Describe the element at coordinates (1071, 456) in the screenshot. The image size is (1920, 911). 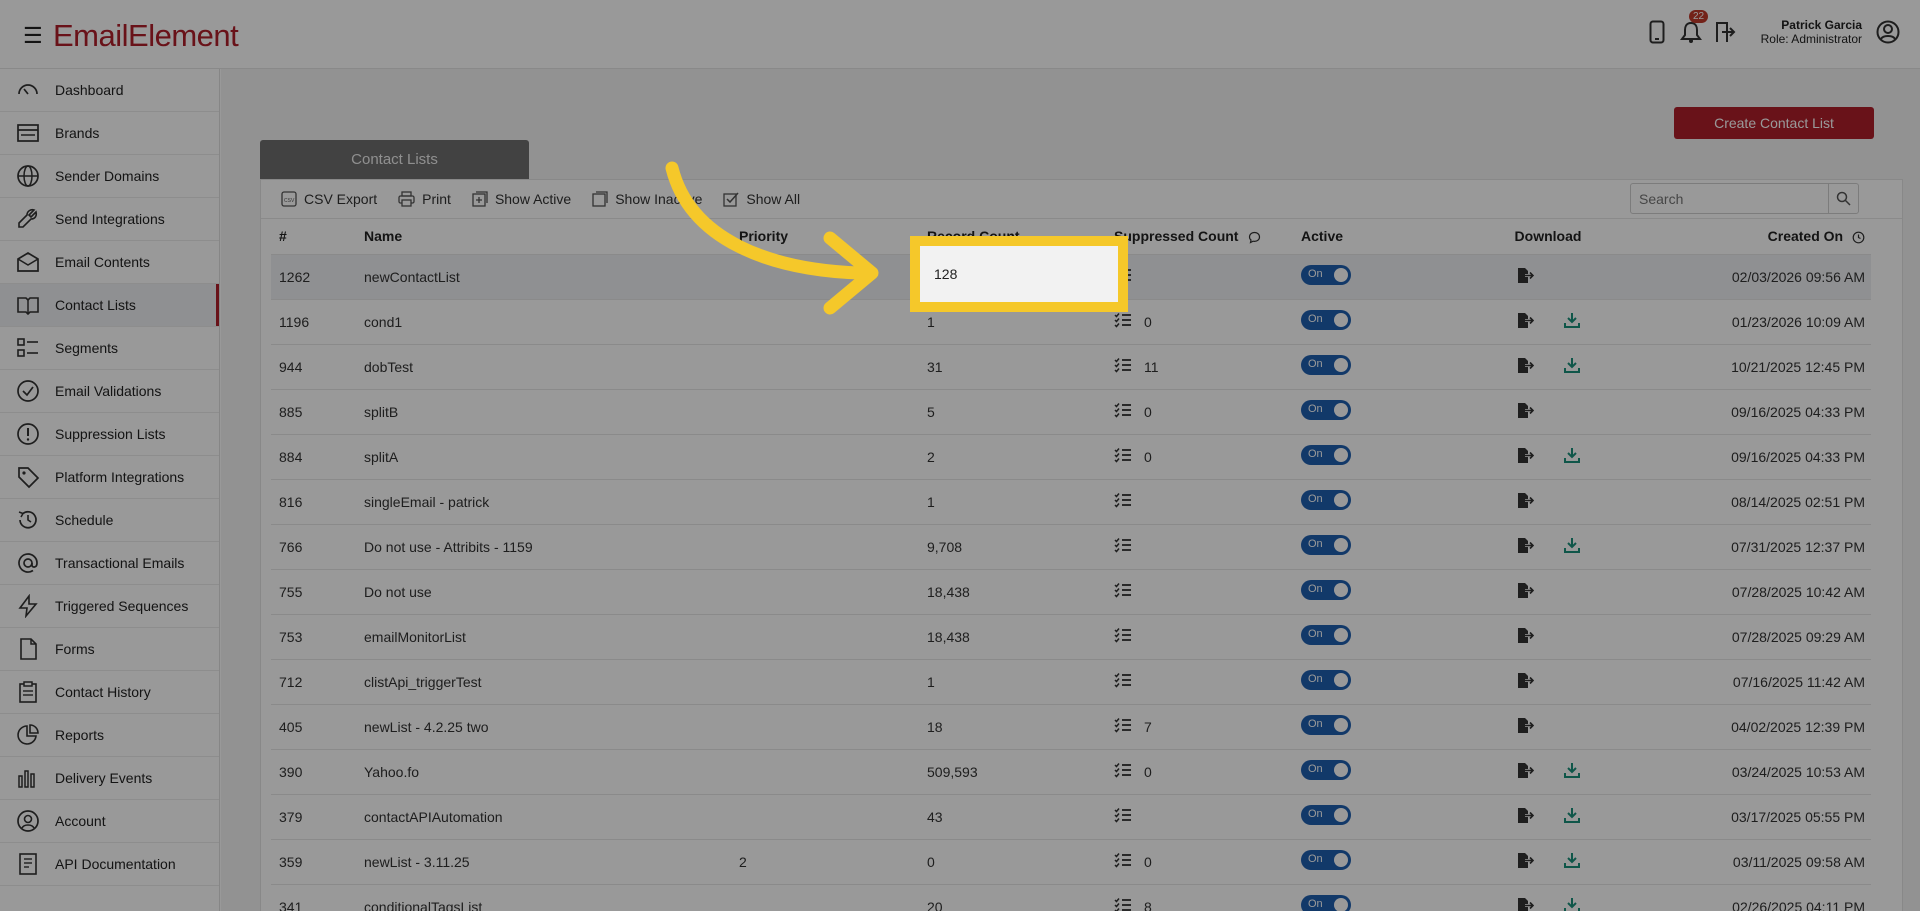
I see `table-row: 884 splitA 2 0 On 09/16/2025 04:33 PM` at that location.